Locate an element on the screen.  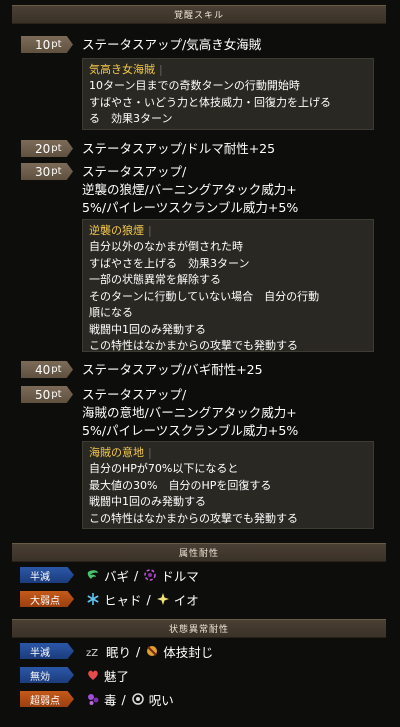
element-label: イオ is located at coordinates (186, 600).